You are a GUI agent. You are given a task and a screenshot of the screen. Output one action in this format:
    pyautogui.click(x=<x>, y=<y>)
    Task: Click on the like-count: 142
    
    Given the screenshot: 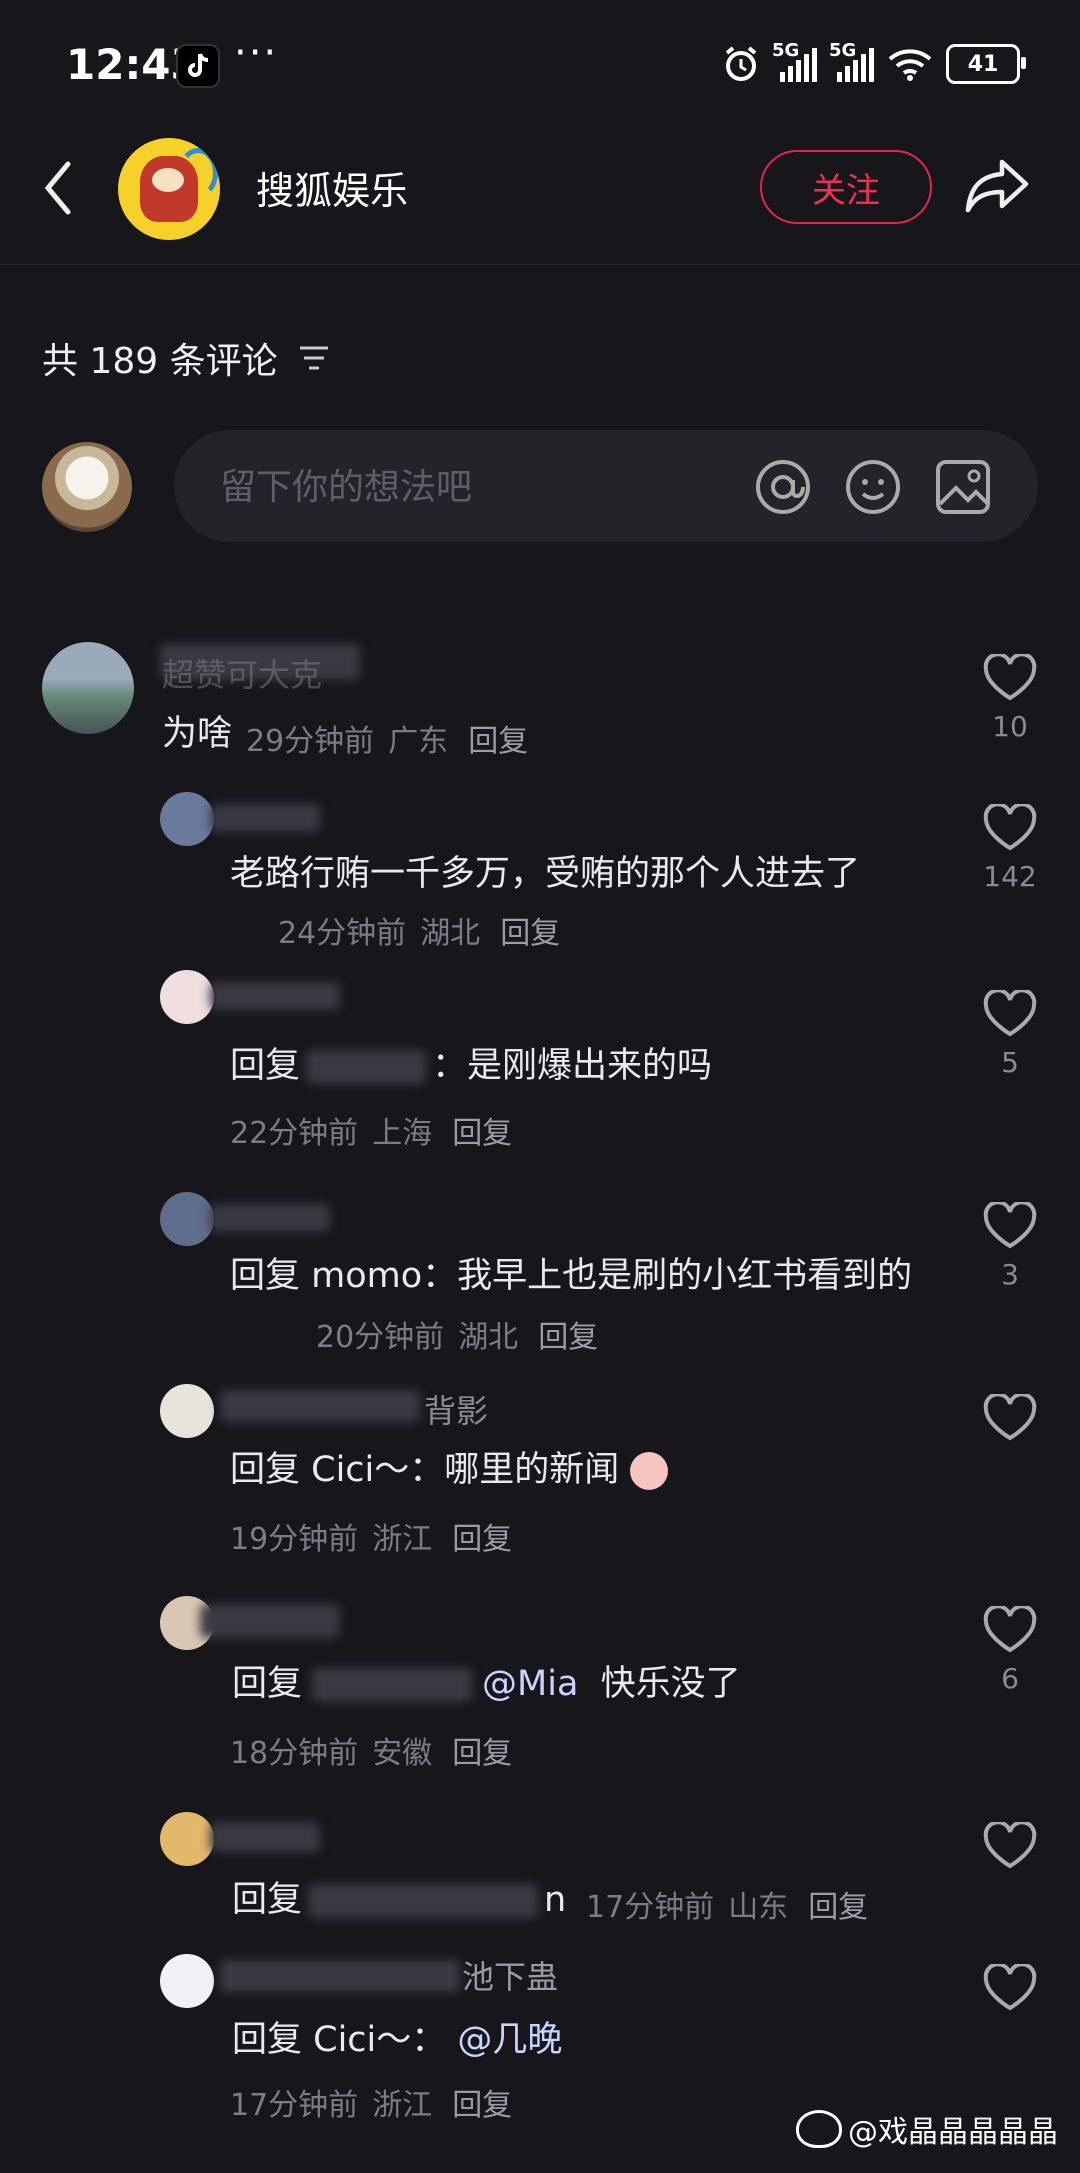 What is the action you would take?
    pyautogui.click(x=1010, y=876)
    